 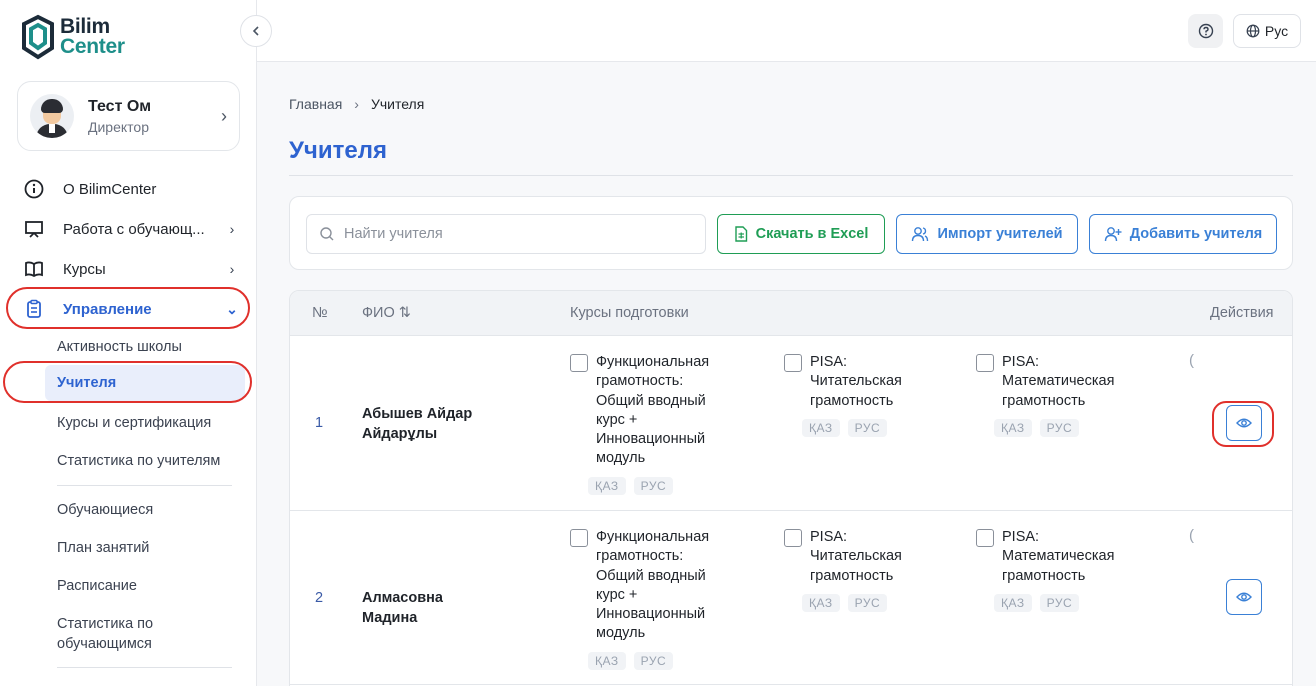 What do you see at coordinates (120, 106) in the screenshot?
I see `user-name: Тест Ом` at bounding box center [120, 106].